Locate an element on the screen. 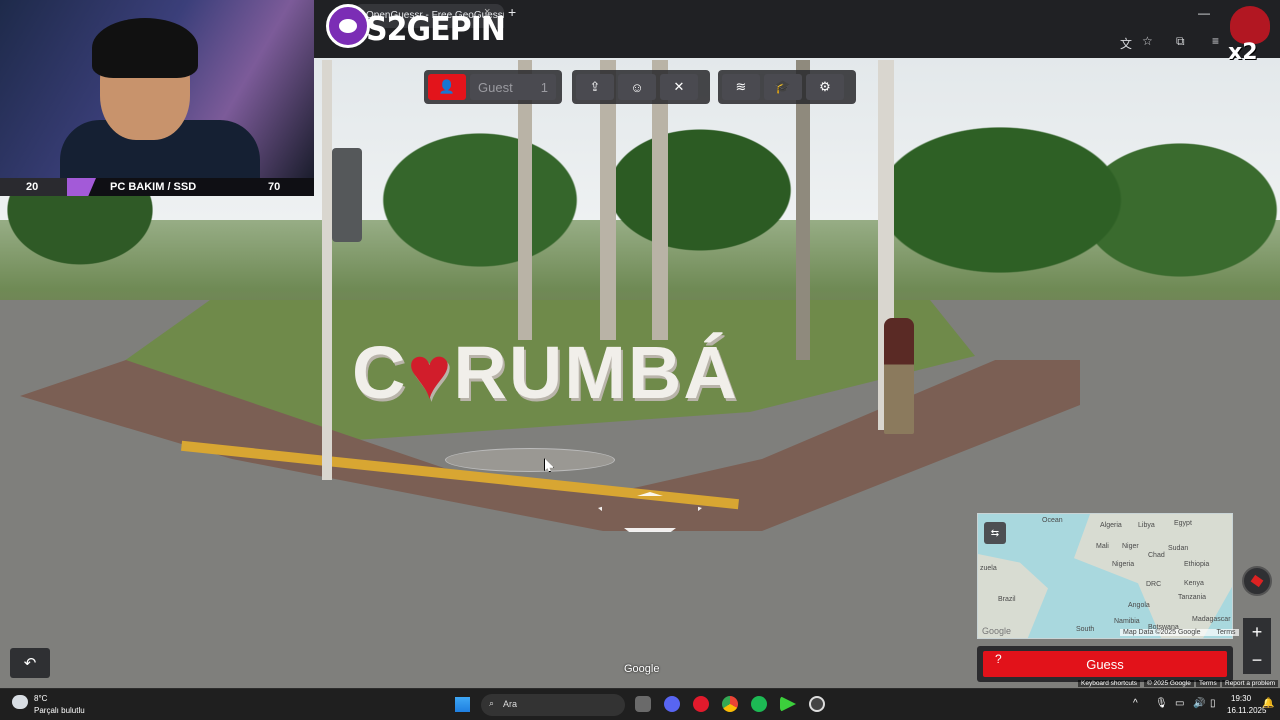  compass-icon is located at coordinates (1257, 581).